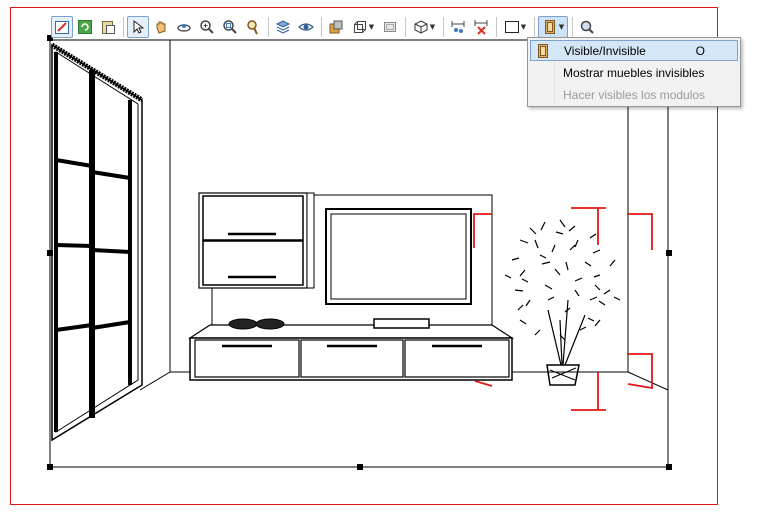 The height and width of the screenshot is (525, 758). I want to click on menu-item-label: Mostrar muebles invisibles, so click(634, 72).